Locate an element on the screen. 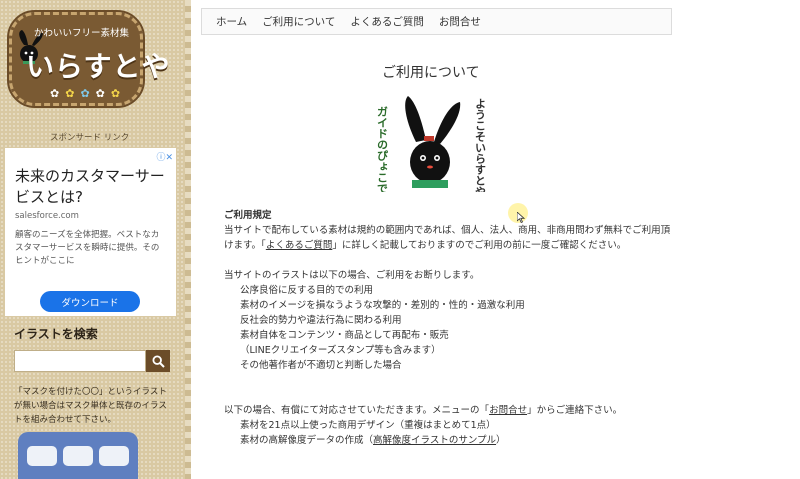 The image size is (800, 479). top-nav: ホーム ご利用について よくあるご質問 お問合せ is located at coordinates (436, 21).